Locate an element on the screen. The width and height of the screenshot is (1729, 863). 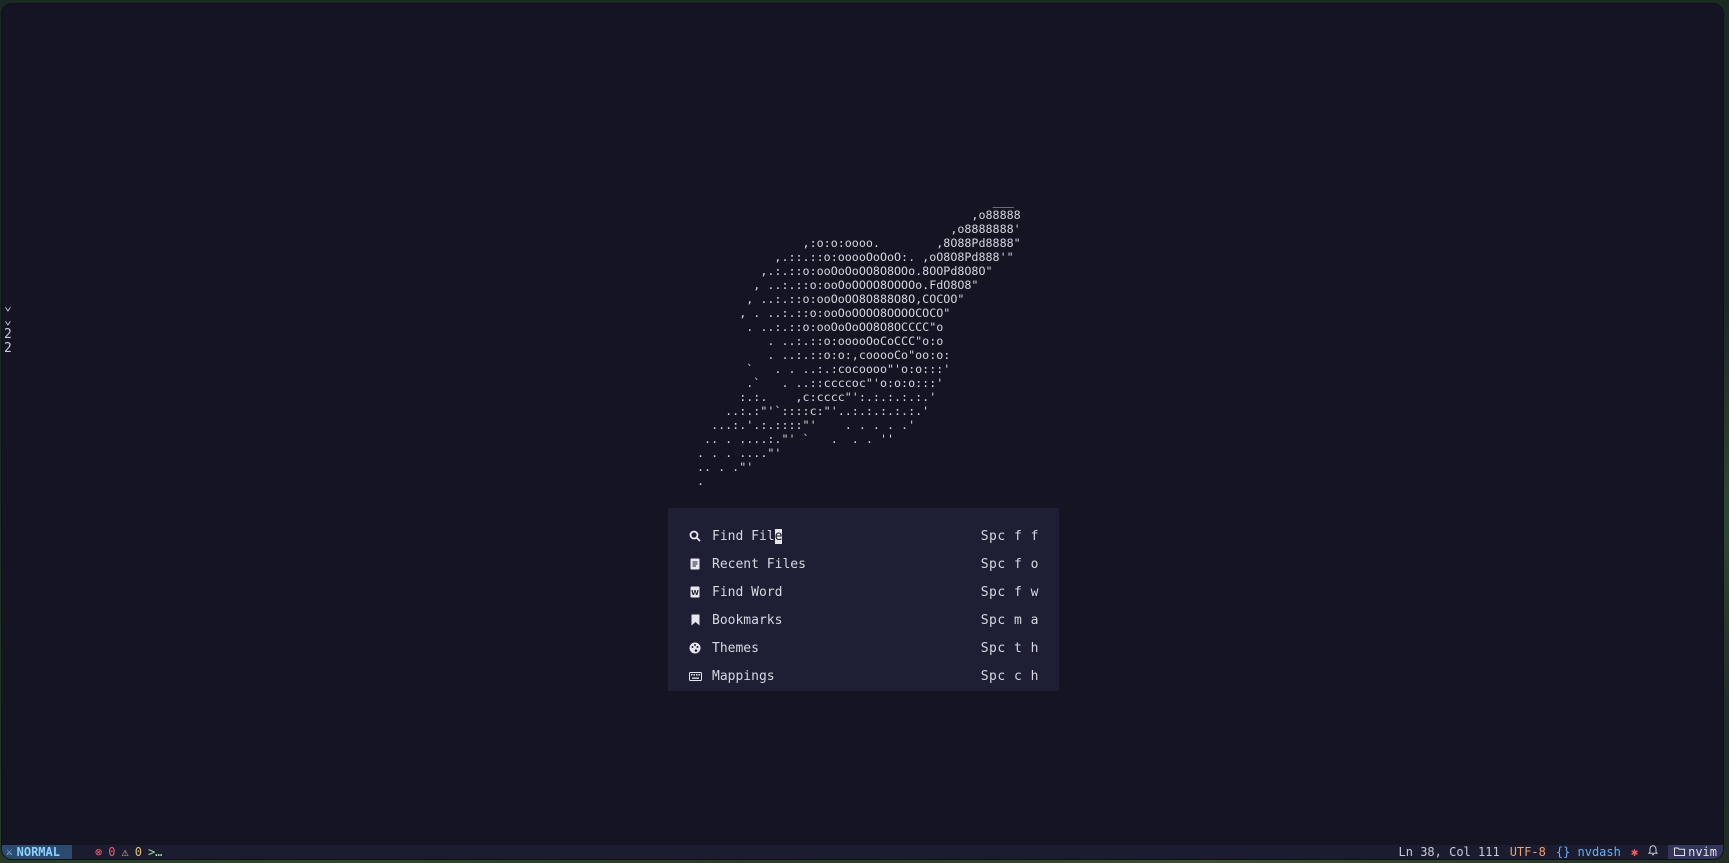
menu-item-find-file: Find File Spc f f is located at coordinates (863, 536).